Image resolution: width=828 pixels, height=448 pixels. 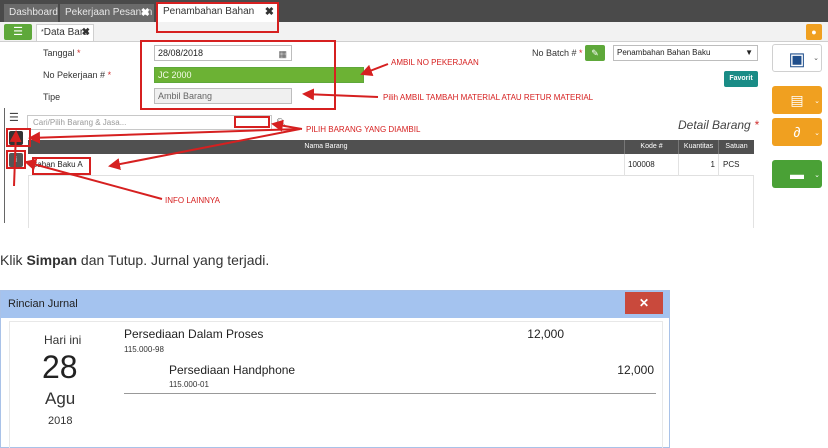 I want to click on journal-account-name: Persediaan Dalam Proses, so click(x=194, y=334).